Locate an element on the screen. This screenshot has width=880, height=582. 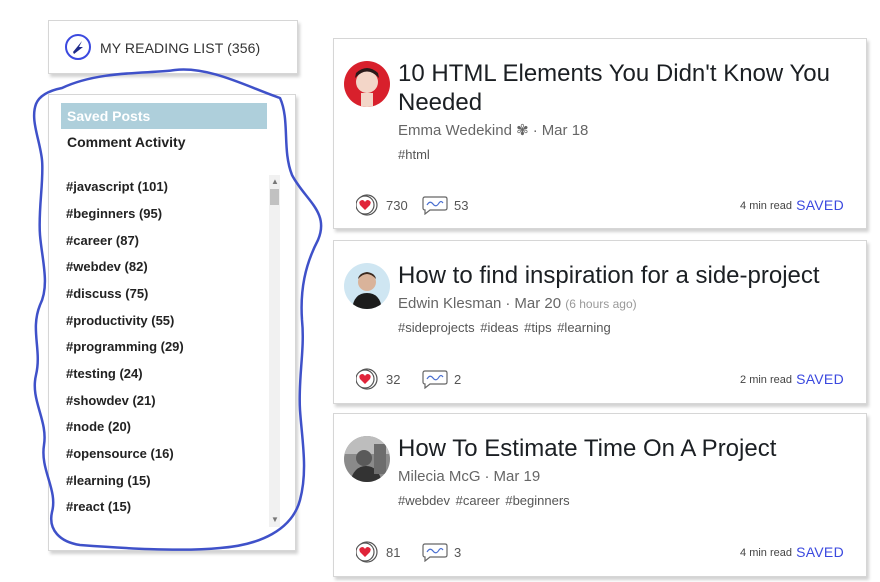
reading-list-header: MY READING LIST (356) is located at coordinates (173, 47).